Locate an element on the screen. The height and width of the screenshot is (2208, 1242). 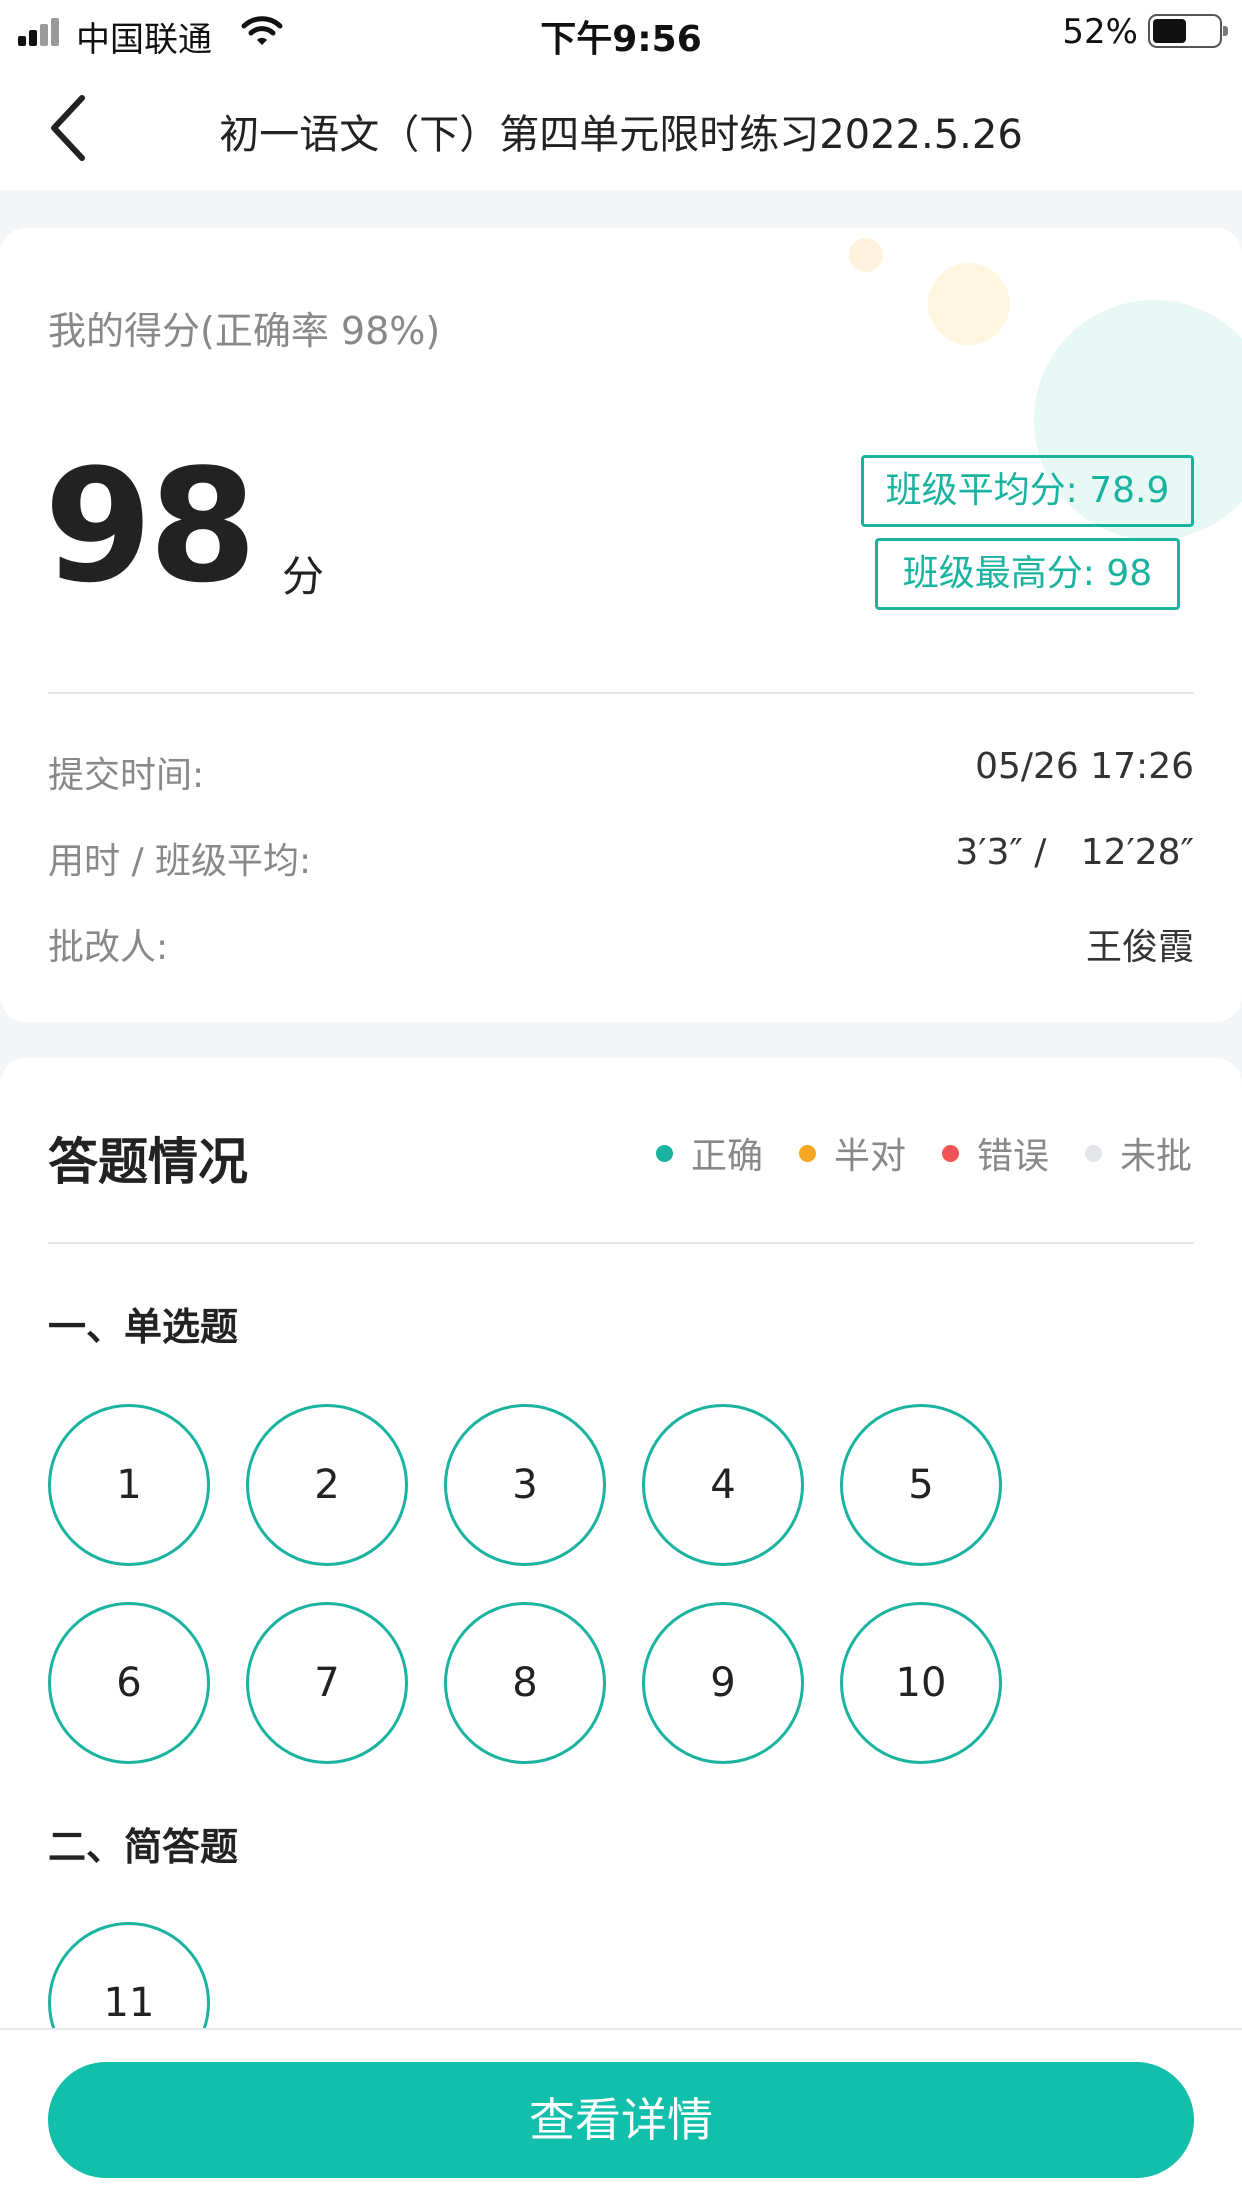
nav-bar: 初一语文（下）第四单元限时练习2022.5.26 is located at coordinates (621, 128).